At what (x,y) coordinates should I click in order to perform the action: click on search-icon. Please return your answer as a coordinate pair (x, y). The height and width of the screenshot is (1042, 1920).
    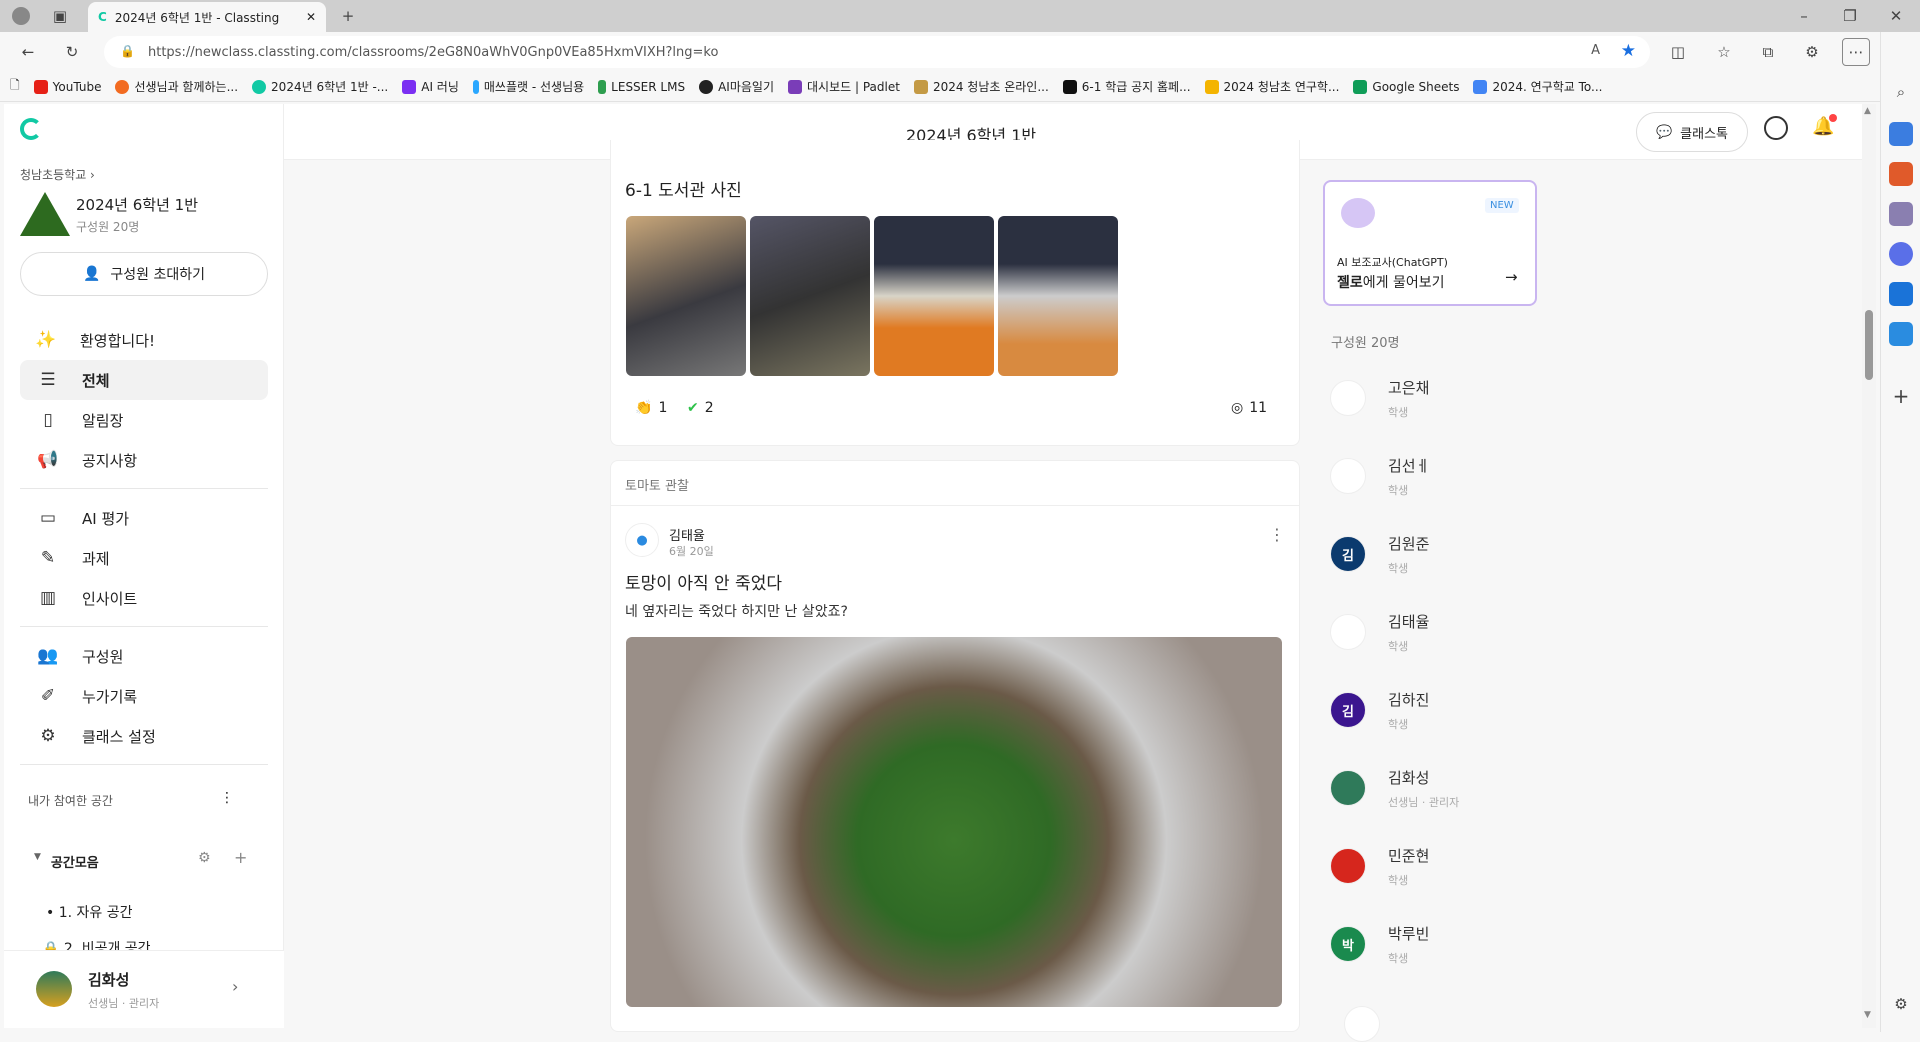
    Looking at the image, I should click on (1776, 128).